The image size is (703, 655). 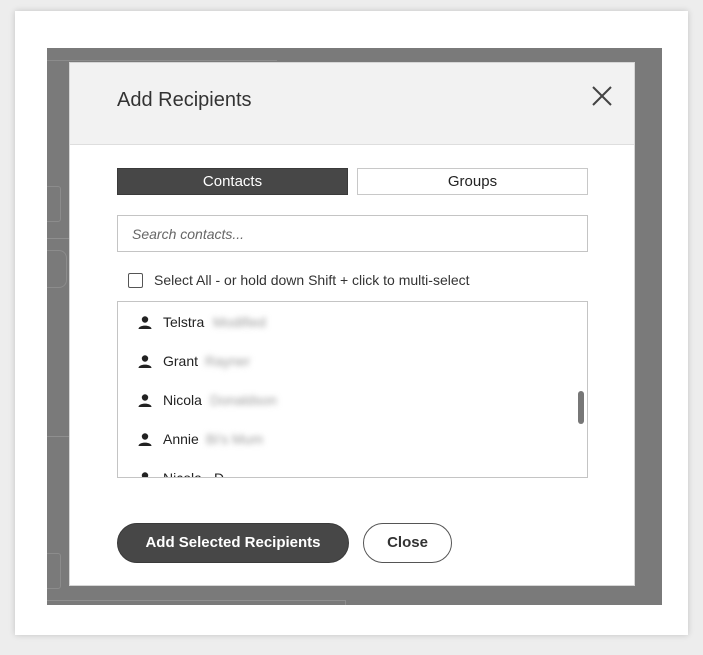 I want to click on contact-last-name: D, so click(x=219, y=474).